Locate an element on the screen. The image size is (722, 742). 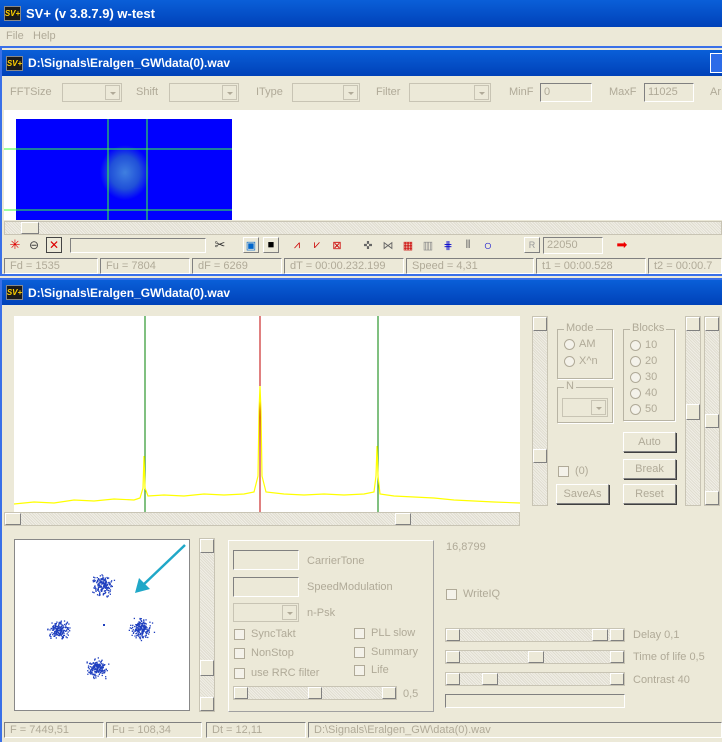
status-dt: dT = 00:00.232.199 is located at coordinates (344, 266).